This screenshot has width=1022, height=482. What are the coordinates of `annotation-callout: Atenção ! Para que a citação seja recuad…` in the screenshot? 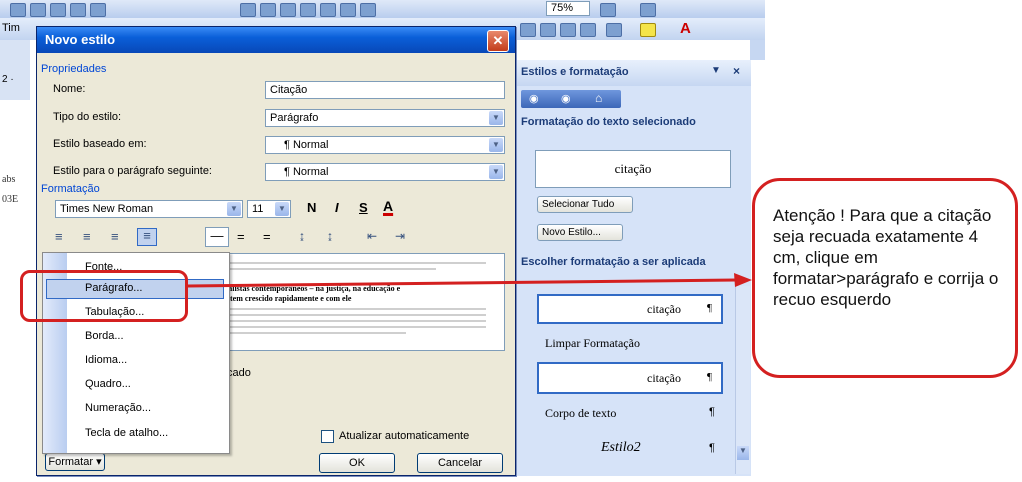 It's located at (885, 278).